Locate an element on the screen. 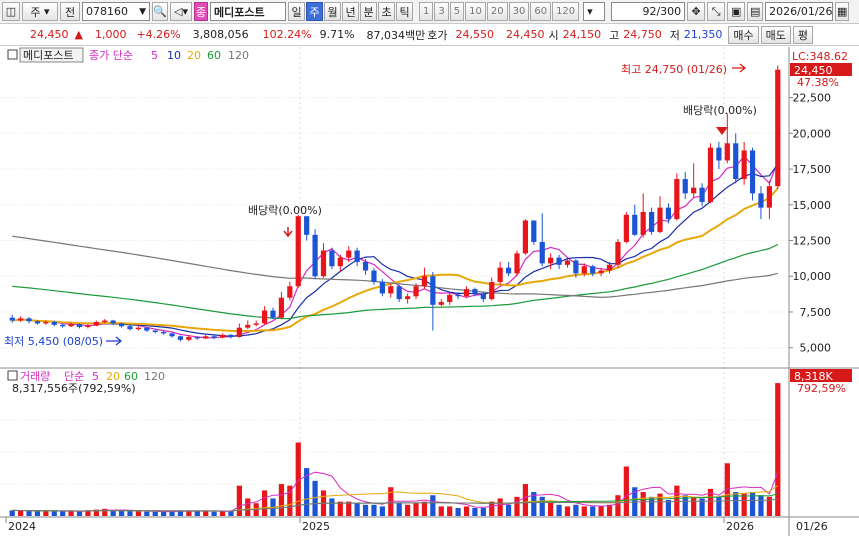 This screenshot has height=536, width=859. draw-line-icon: ⤡ is located at coordinates (716, 11).